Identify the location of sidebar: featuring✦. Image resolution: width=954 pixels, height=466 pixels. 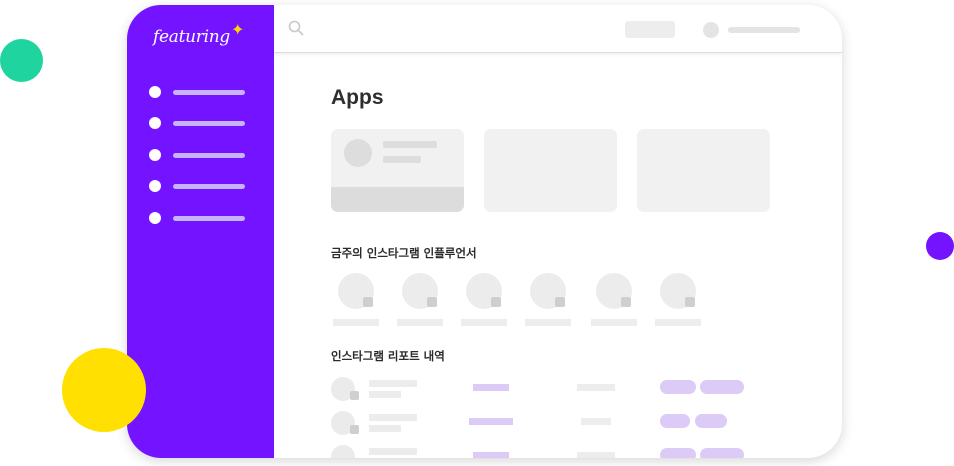
(200, 231).